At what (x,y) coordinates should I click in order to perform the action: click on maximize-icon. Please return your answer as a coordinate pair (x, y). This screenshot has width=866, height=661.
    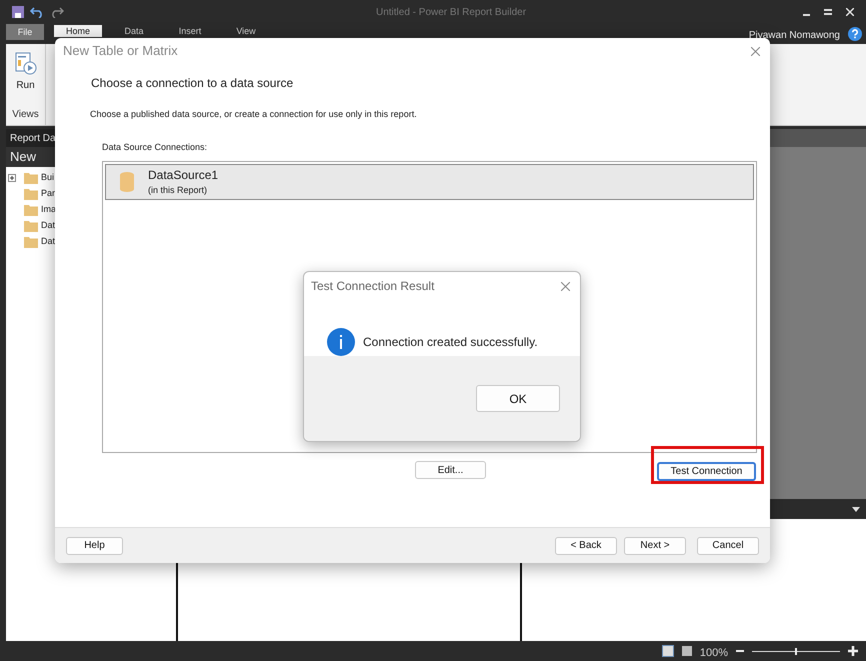
    Looking at the image, I should click on (828, 12).